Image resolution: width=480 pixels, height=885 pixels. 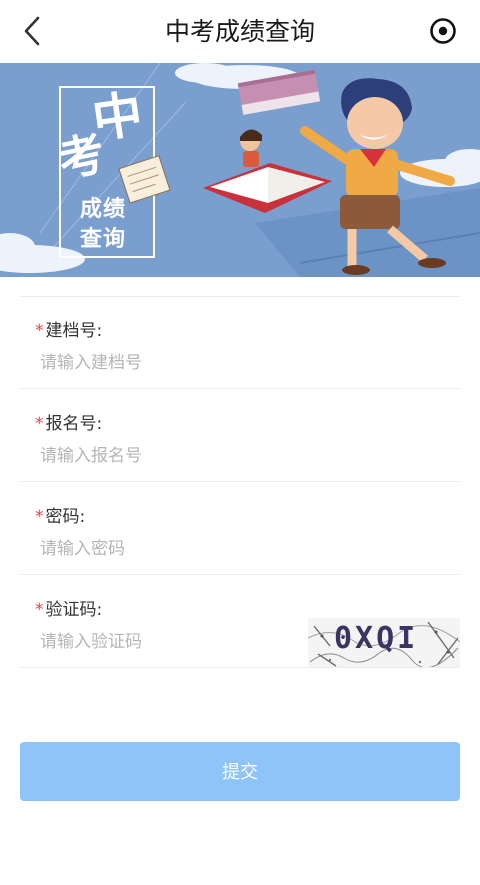 What do you see at coordinates (240, 435) in the screenshot?
I see `registration-number-field: * 报名号:` at bounding box center [240, 435].